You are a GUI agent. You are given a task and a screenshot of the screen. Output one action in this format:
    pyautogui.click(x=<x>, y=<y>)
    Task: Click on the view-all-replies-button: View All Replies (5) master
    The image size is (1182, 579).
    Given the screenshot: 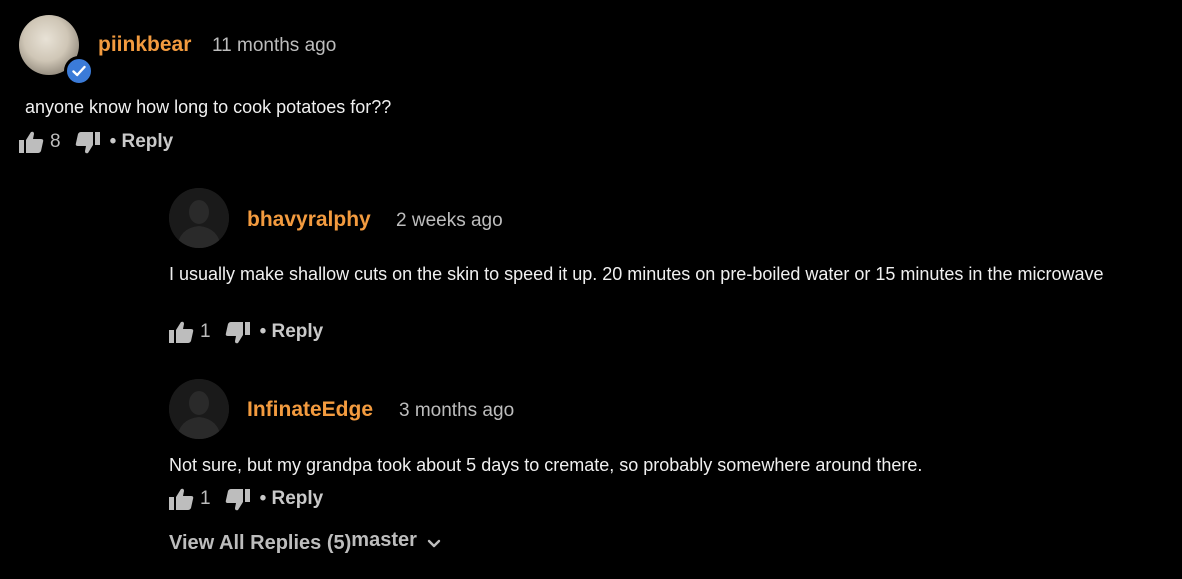 What is the action you would take?
    pyautogui.click(x=305, y=542)
    